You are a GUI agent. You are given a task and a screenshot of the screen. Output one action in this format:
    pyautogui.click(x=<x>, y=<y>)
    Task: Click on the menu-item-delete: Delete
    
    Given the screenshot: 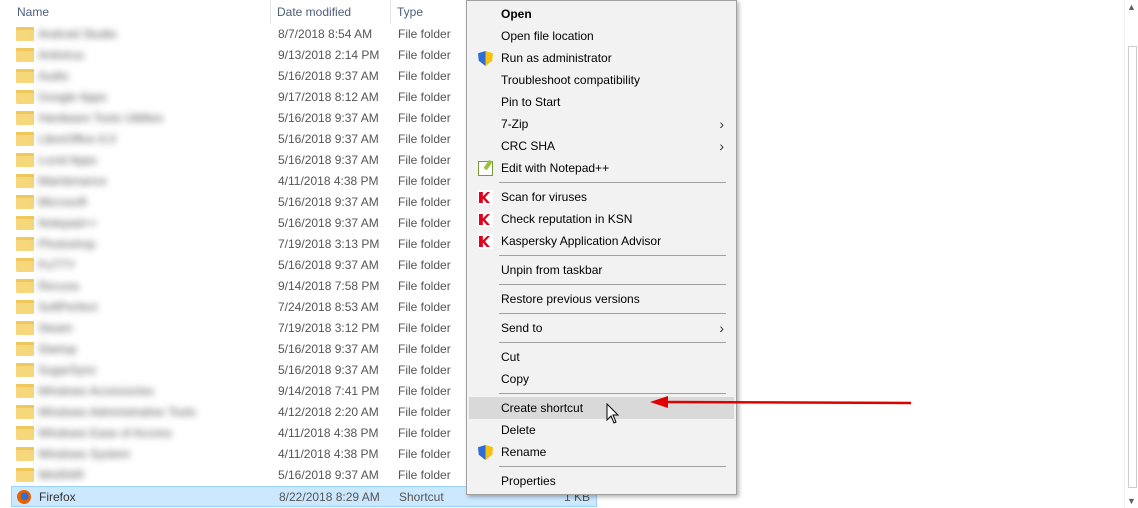 What is the action you would take?
    pyautogui.click(x=601, y=430)
    